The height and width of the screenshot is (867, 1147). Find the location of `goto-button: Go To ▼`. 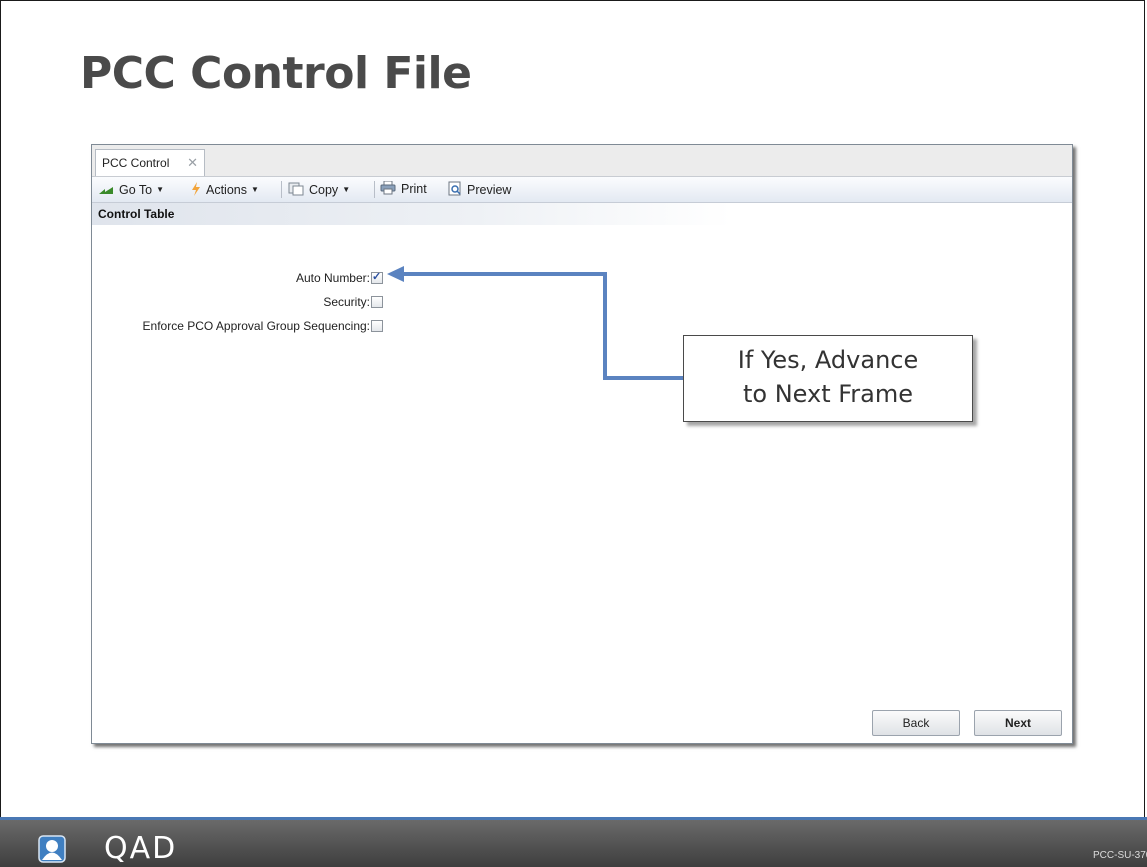

goto-button: Go To ▼ is located at coordinates (131, 189).